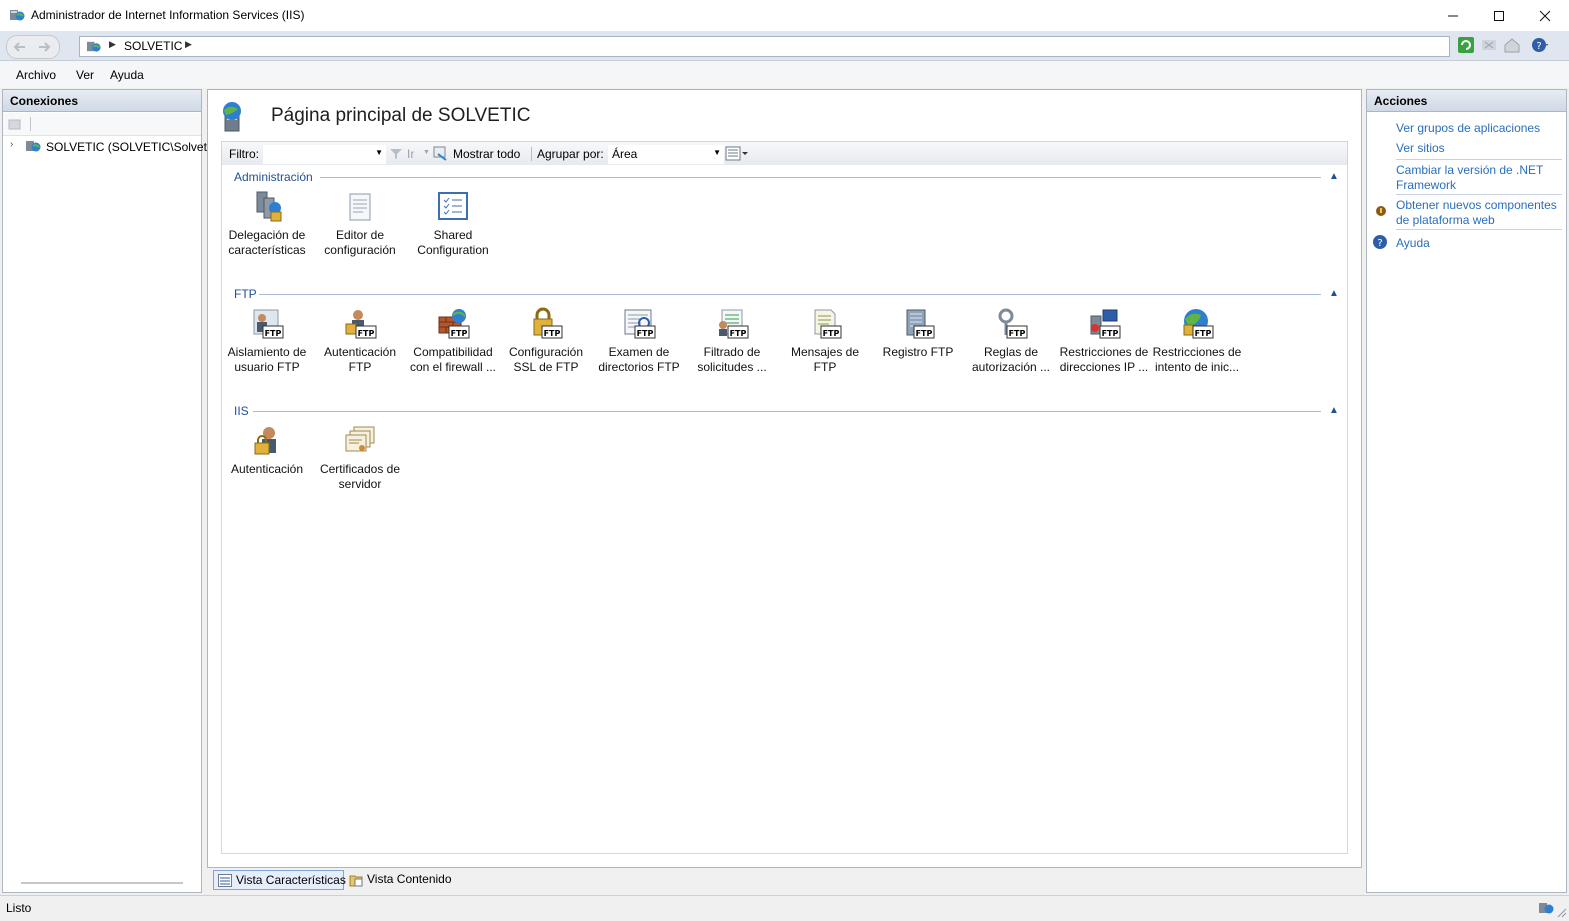 The image size is (1569, 921). What do you see at coordinates (127, 75) in the screenshot?
I see `menu-ayuda: Ayuda` at bounding box center [127, 75].